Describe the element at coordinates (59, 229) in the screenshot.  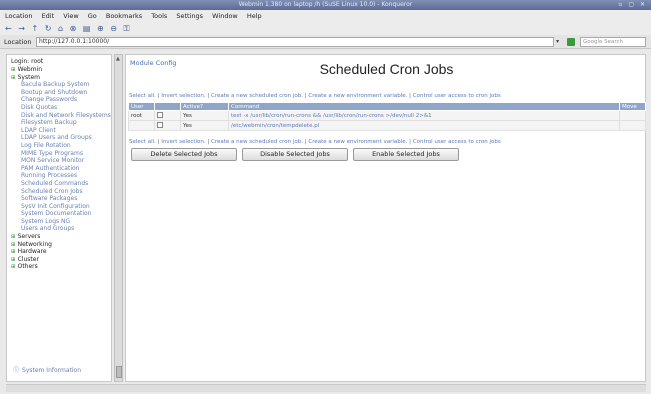
I see `sidebar-item-users-and-groups: Users and Groups` at that location.